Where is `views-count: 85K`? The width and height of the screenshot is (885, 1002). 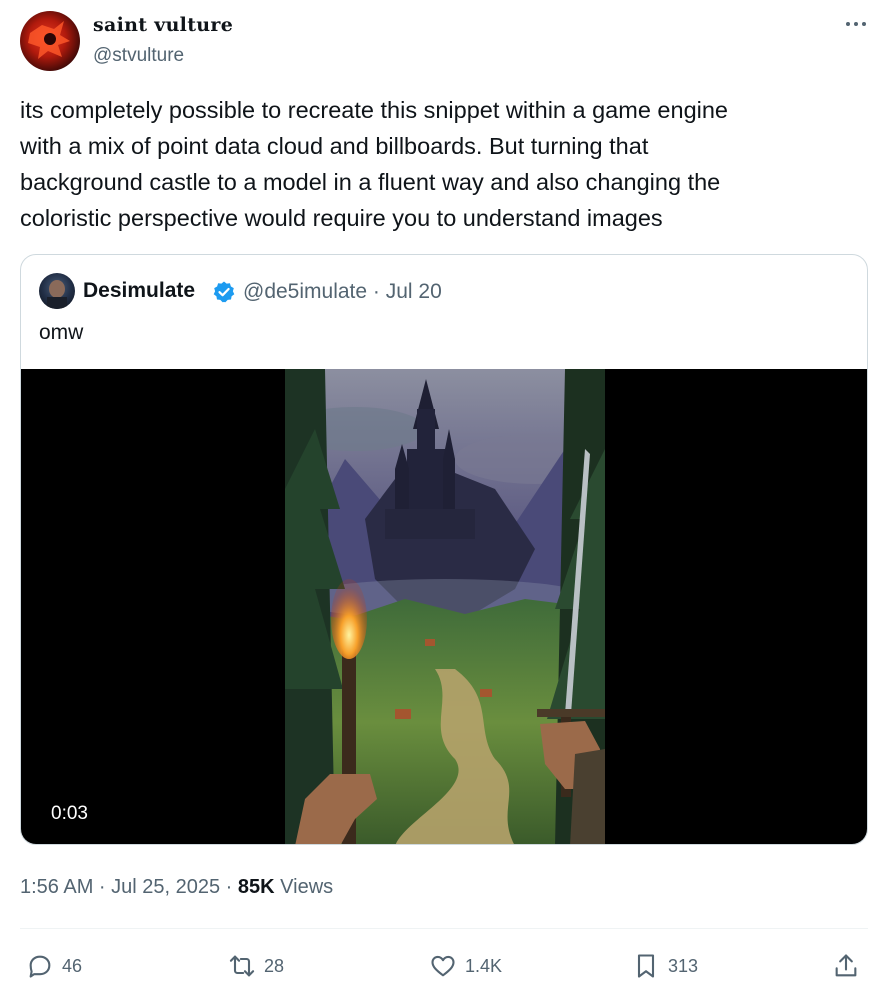 views-count: 85K is located at coordinates (256, 887).